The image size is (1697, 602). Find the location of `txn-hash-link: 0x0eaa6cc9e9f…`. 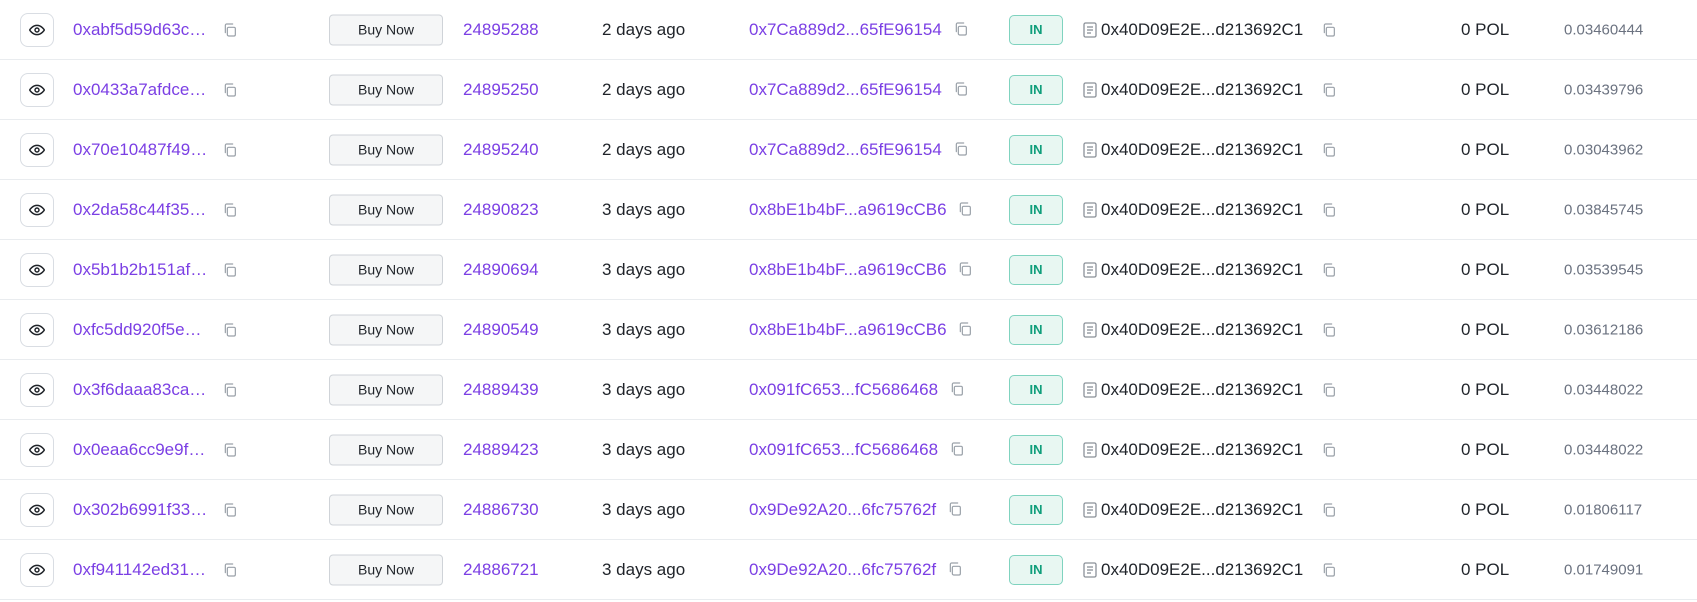

txn-hash-link: 0x0eaa6cc9e9f… is located at coordinates (143, 450).